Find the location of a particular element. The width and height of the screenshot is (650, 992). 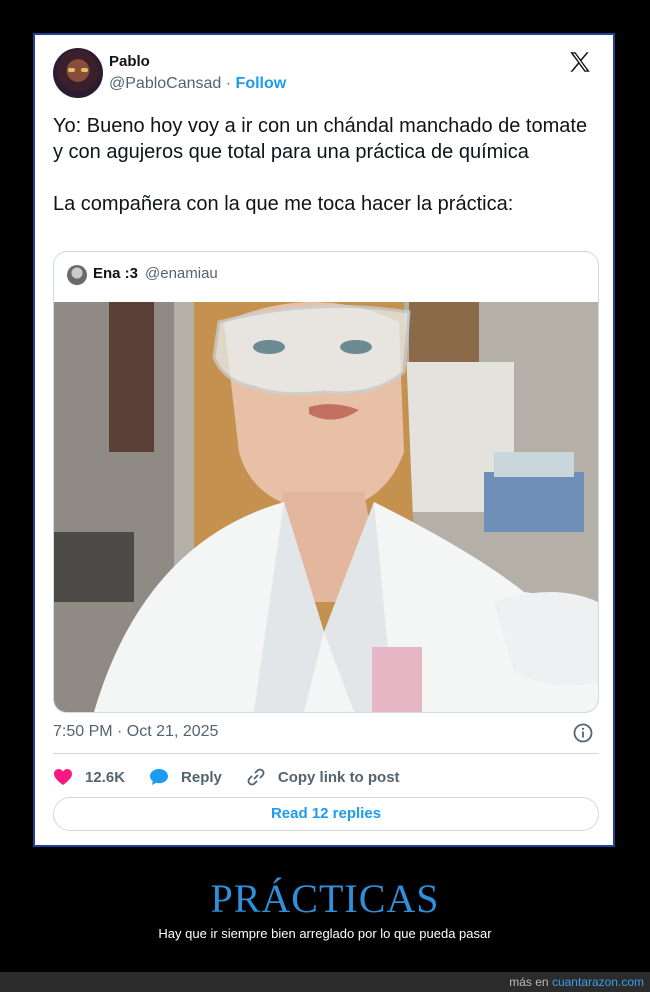

copy-link-button: Copy link to post is located at coordinates (323, 777).